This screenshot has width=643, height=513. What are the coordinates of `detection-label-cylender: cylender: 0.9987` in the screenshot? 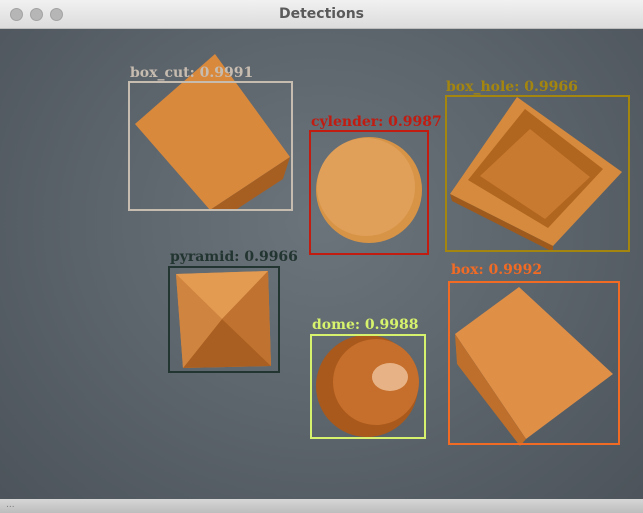 It's located at (376, 122).